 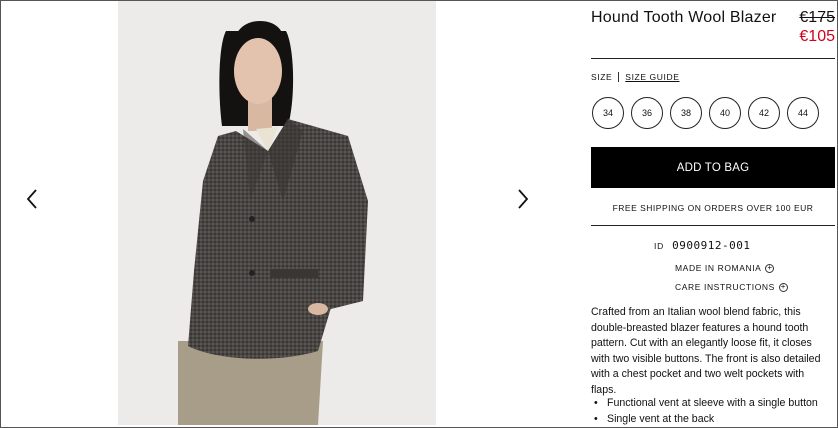 What do you see at coordinates (659, 246) in the screenshot?
I see `id-label: ID` at bounding box center [659, 246].